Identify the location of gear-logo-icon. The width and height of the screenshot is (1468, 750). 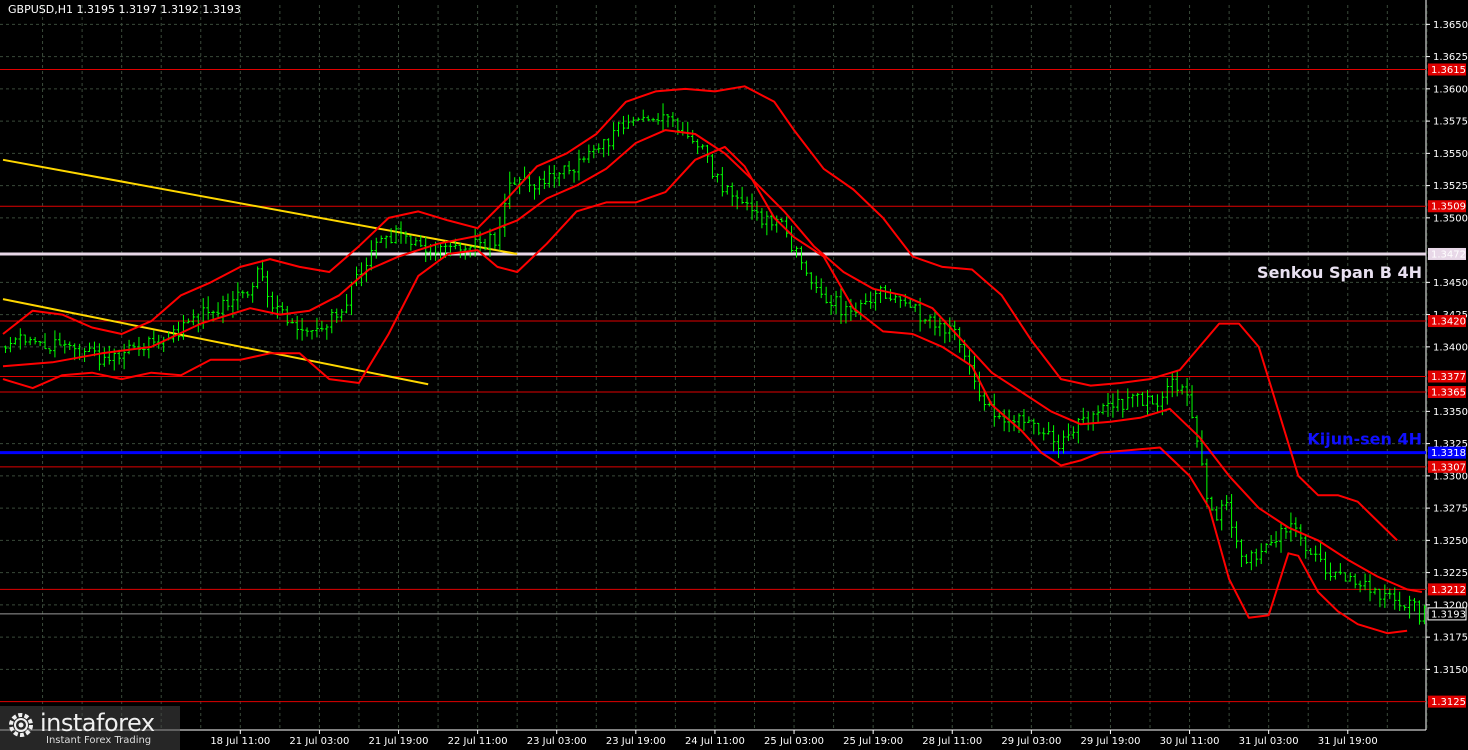
(21, 725).